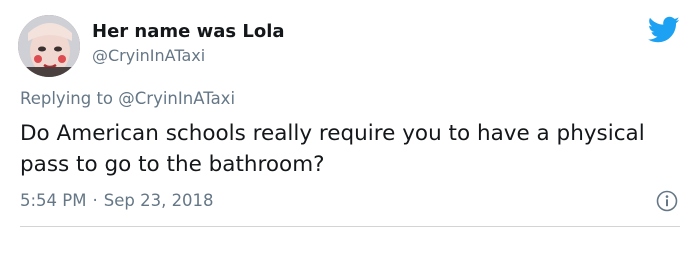  Describe the element at coordinates (350, 226) in the screenshot. I see `divider` at that location.